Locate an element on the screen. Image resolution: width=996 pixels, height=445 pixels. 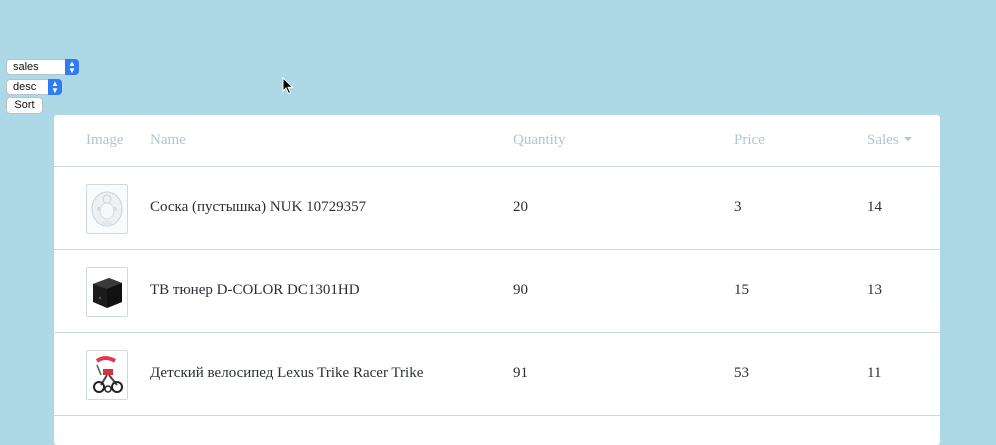
column-header-sales: Sales is located at coordinates (889, 140).